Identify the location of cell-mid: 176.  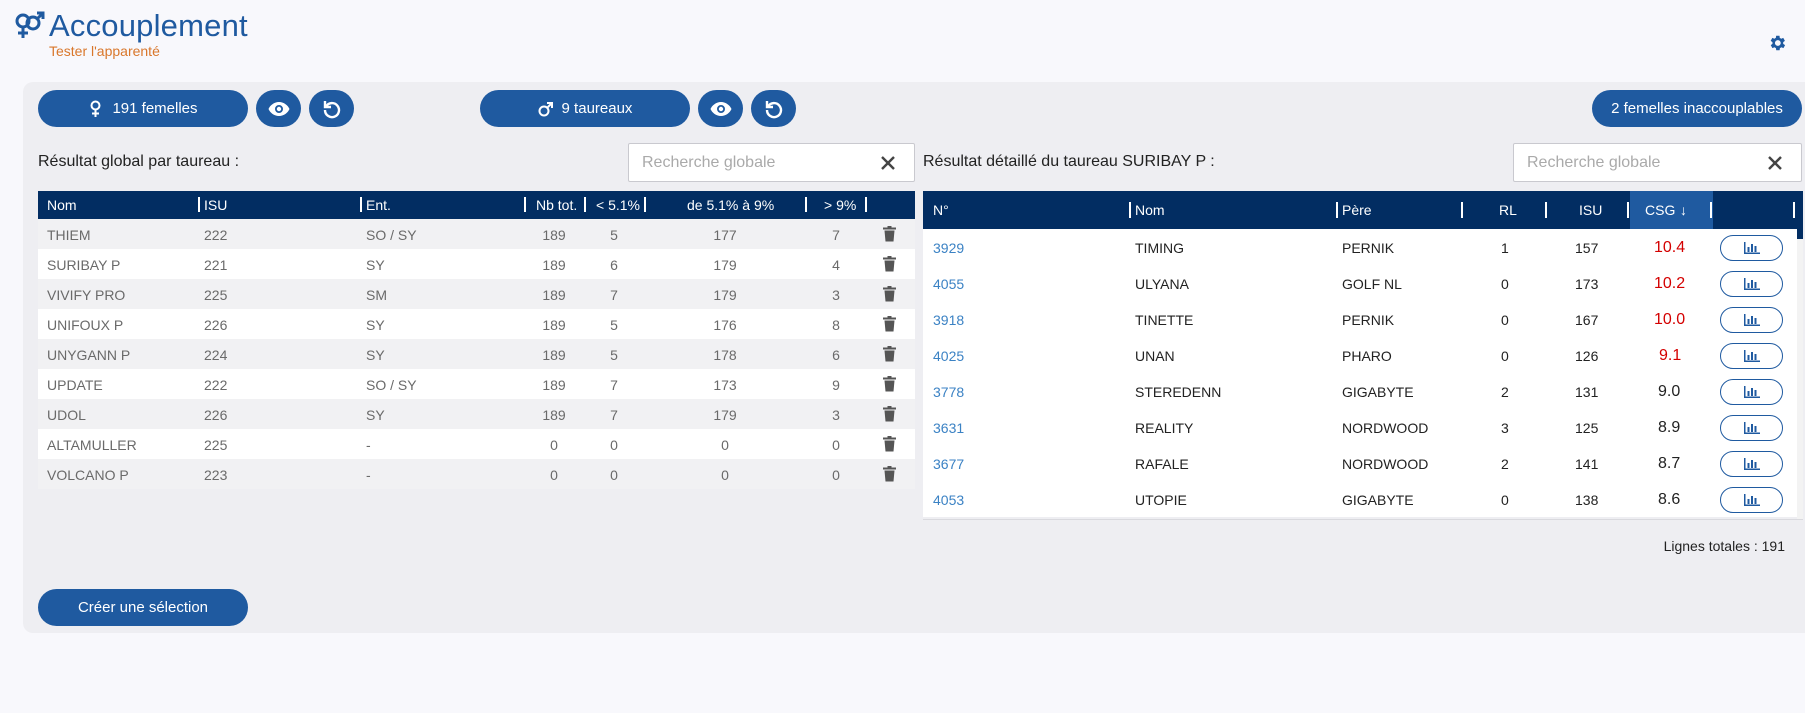
(725, 325).